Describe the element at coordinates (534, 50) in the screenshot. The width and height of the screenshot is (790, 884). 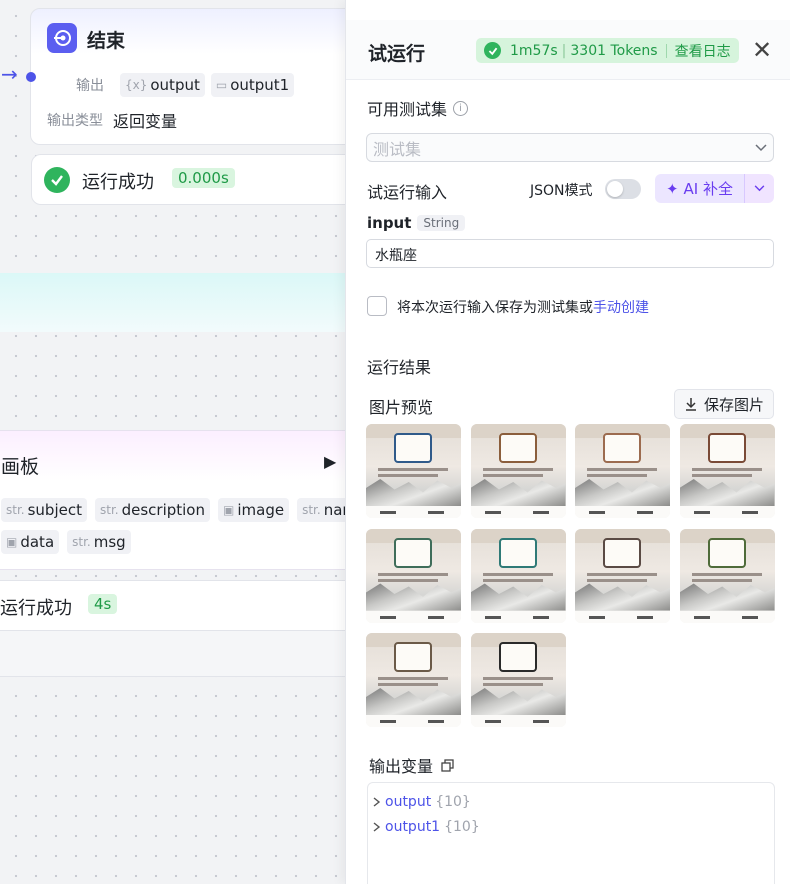
I see `run-time: 1m57s` at that location.